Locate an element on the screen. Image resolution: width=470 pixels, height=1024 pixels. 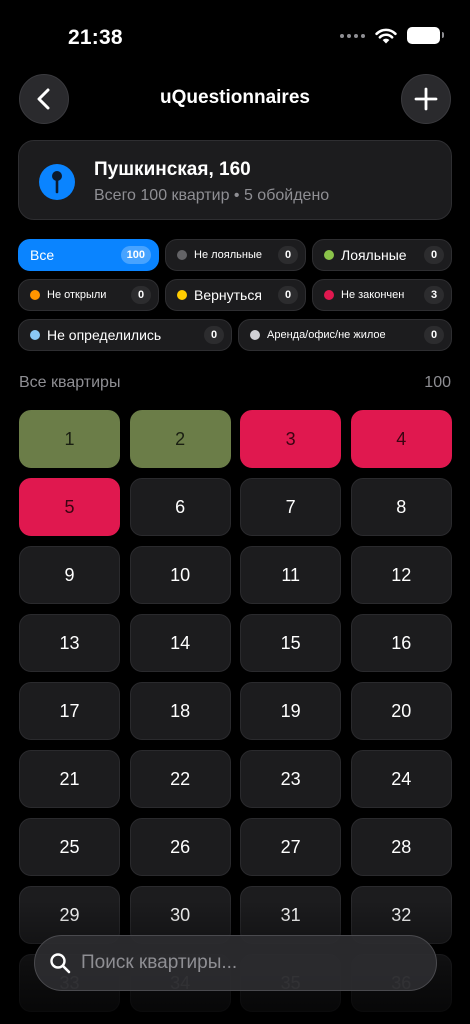
filter-row: Все 100 Не лояльные 0 Лояльные 0 is located at coordinates (235, 255).